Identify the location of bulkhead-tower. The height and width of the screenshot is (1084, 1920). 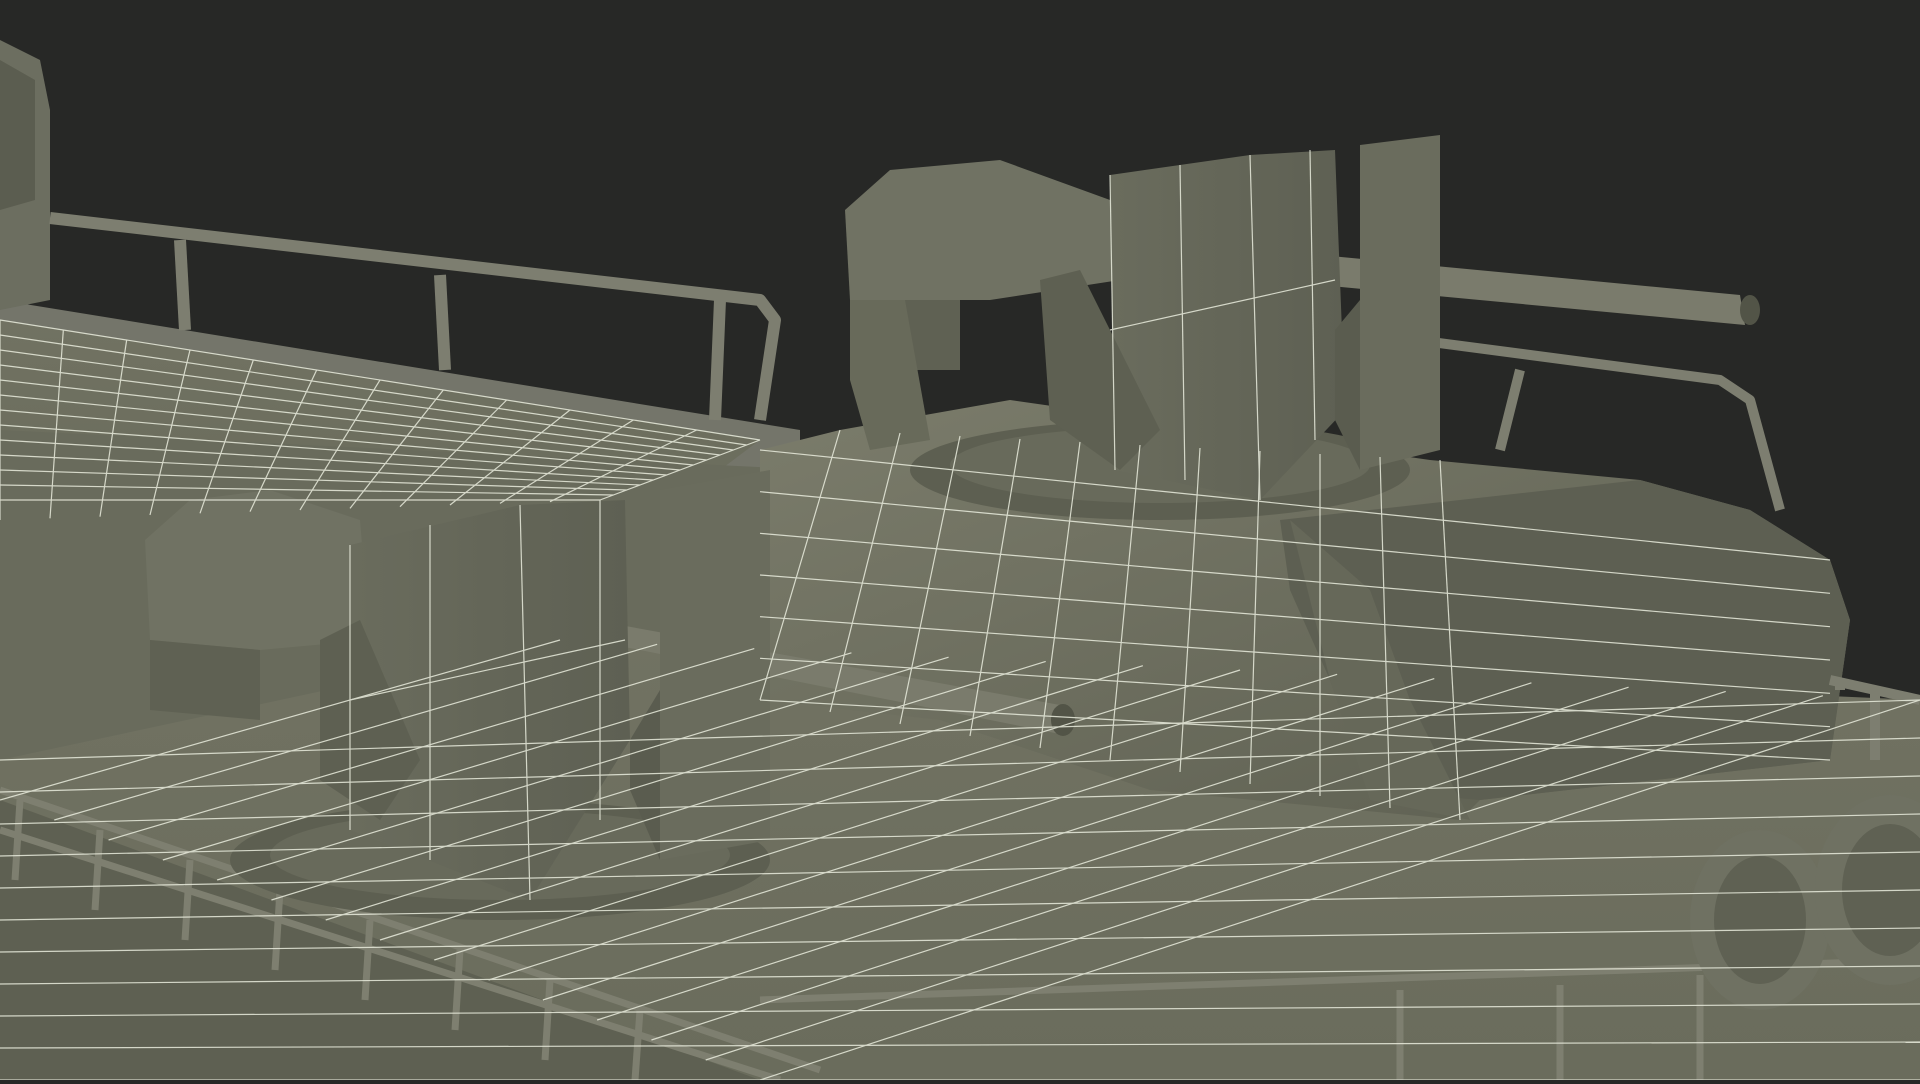
(25, 175).